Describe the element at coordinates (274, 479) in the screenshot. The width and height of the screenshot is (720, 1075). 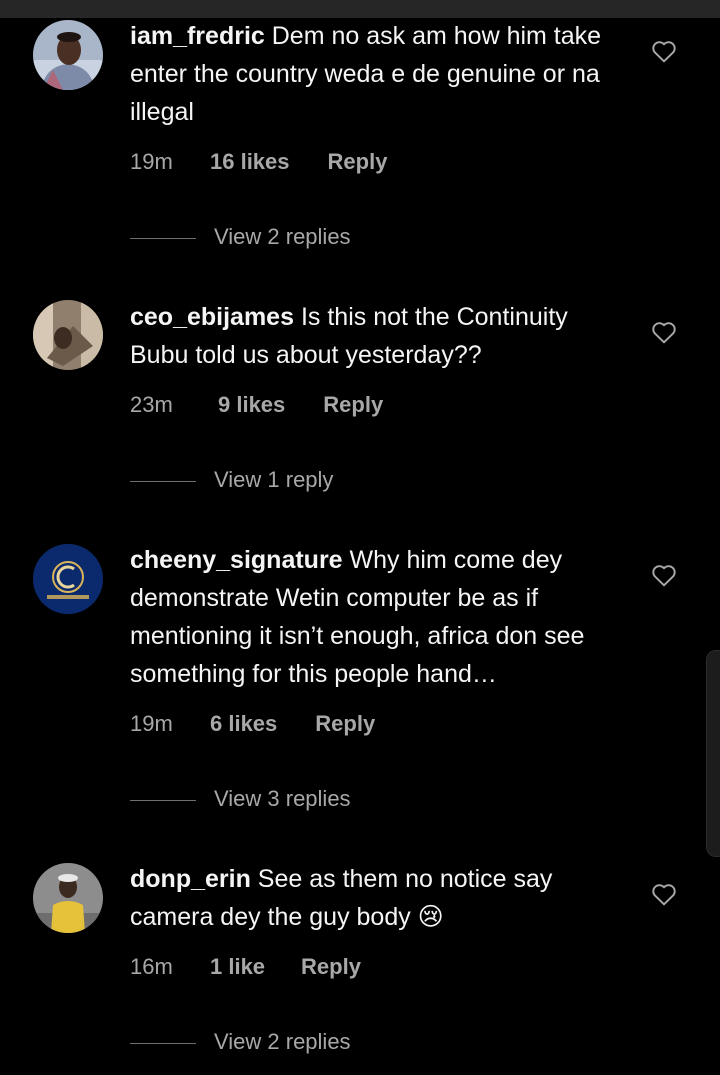
I see `view-replies-label: View 1 reply` at that location.